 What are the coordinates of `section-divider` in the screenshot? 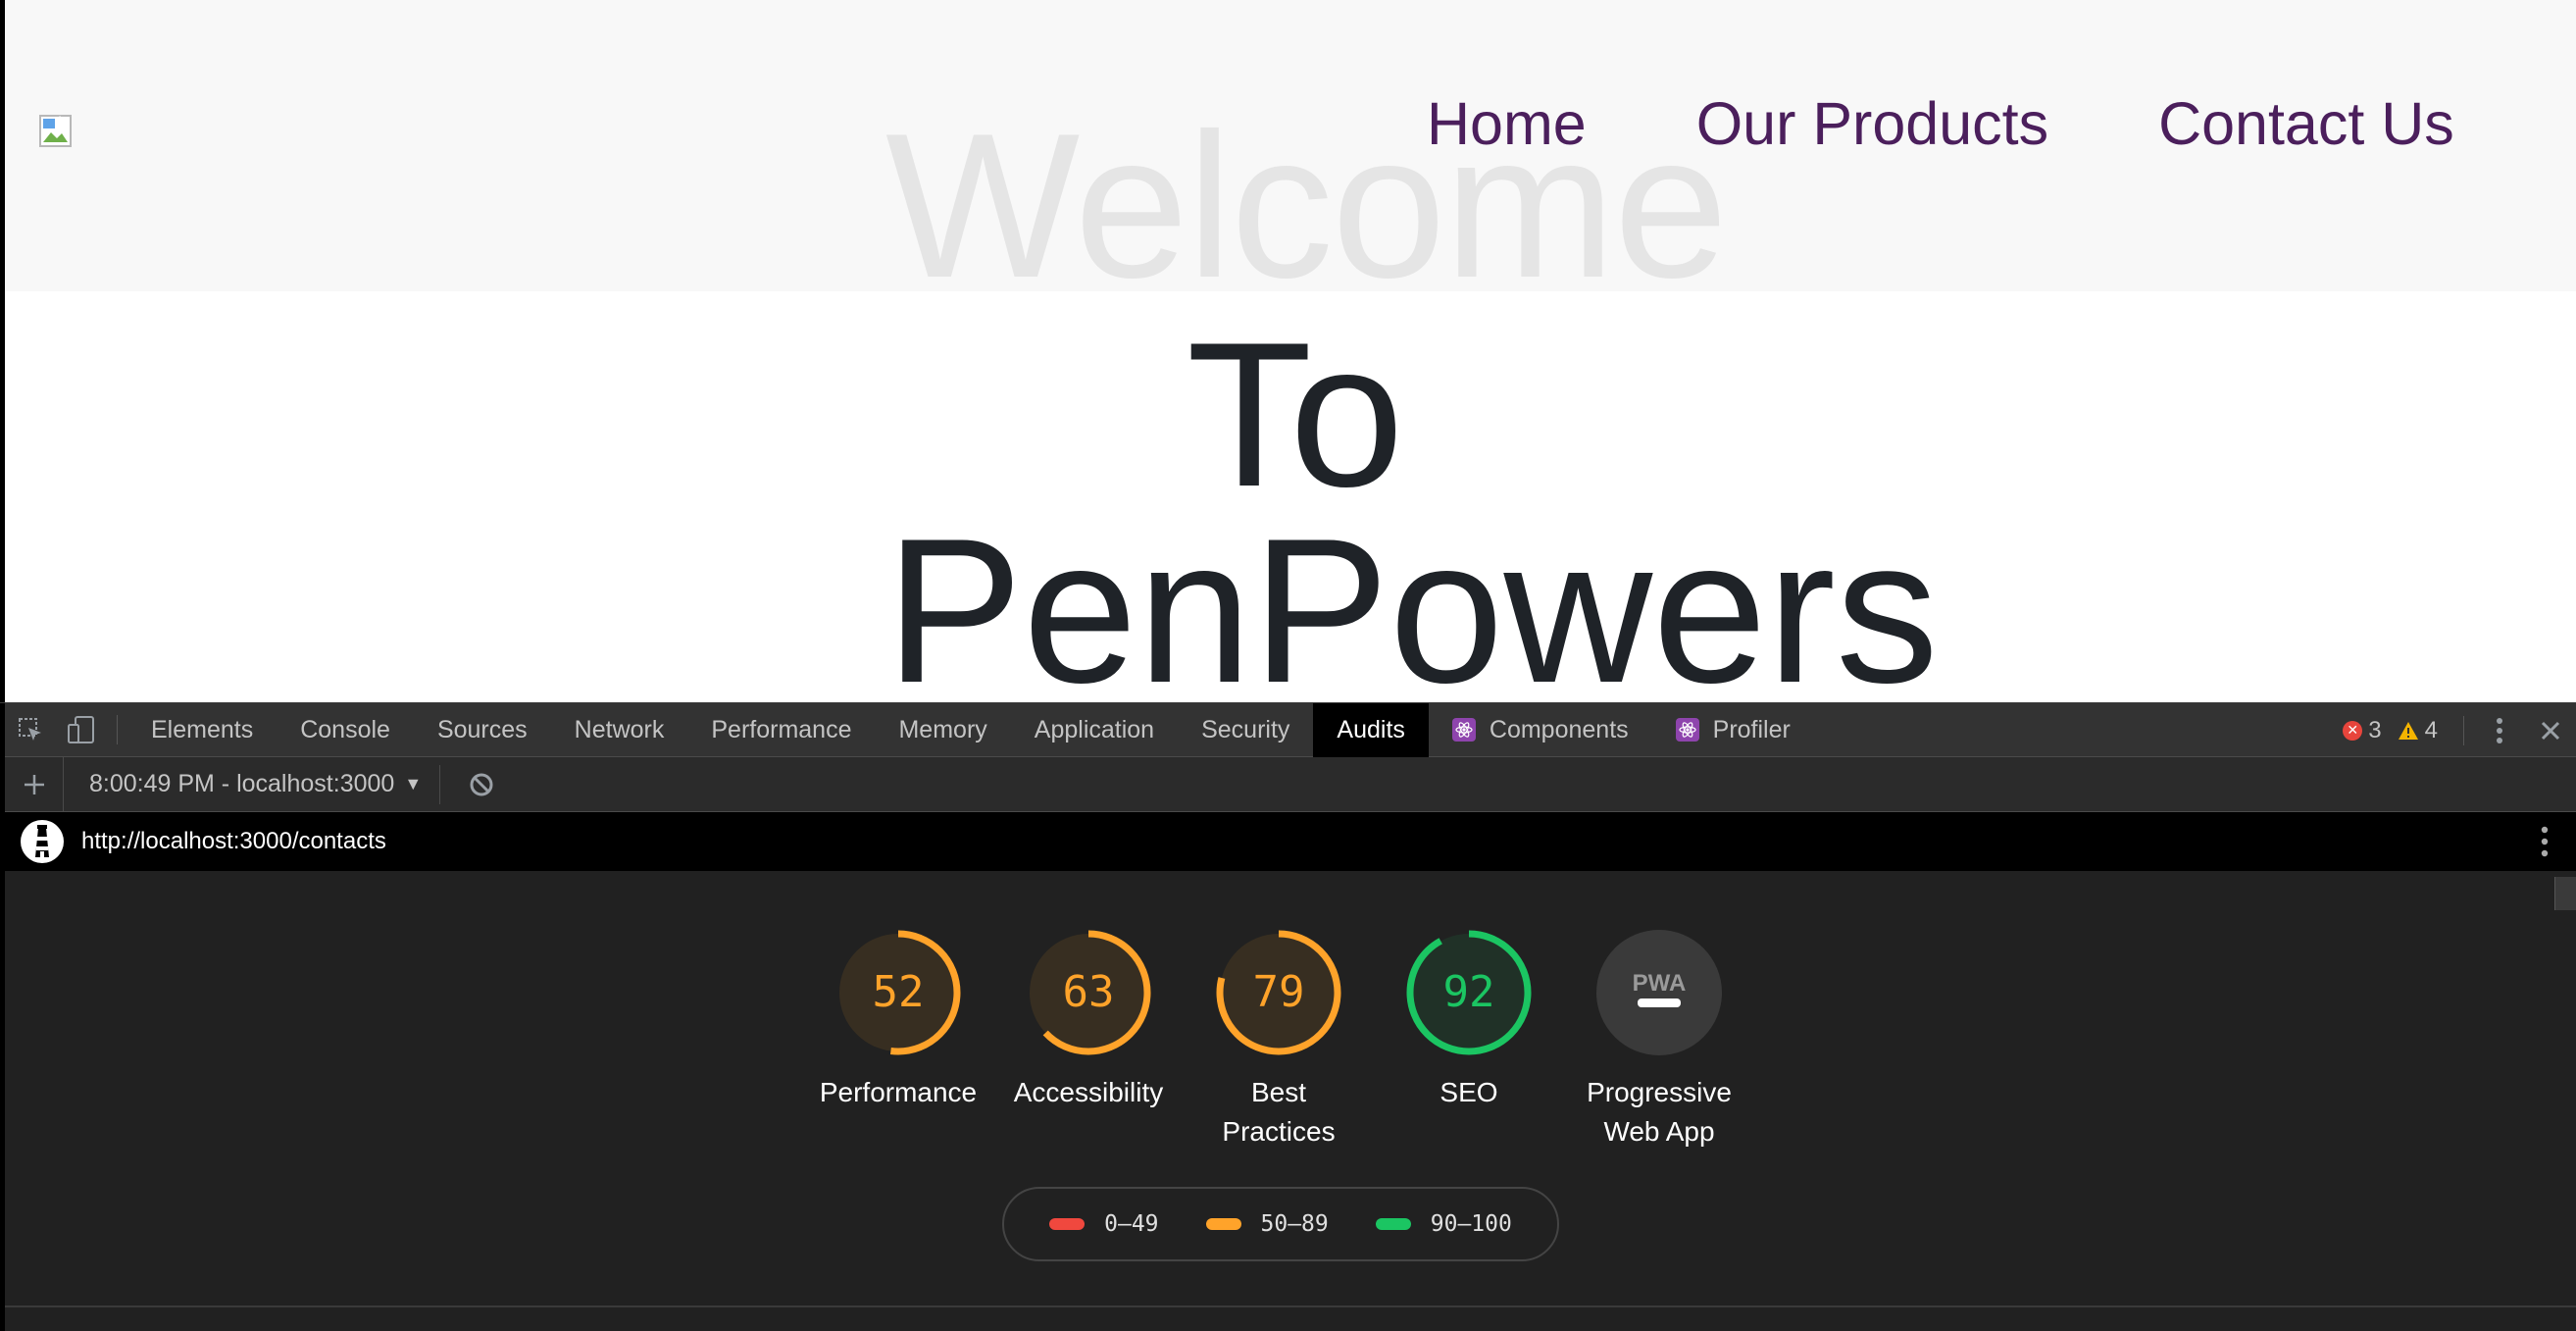 It's located at (1290, 1306).